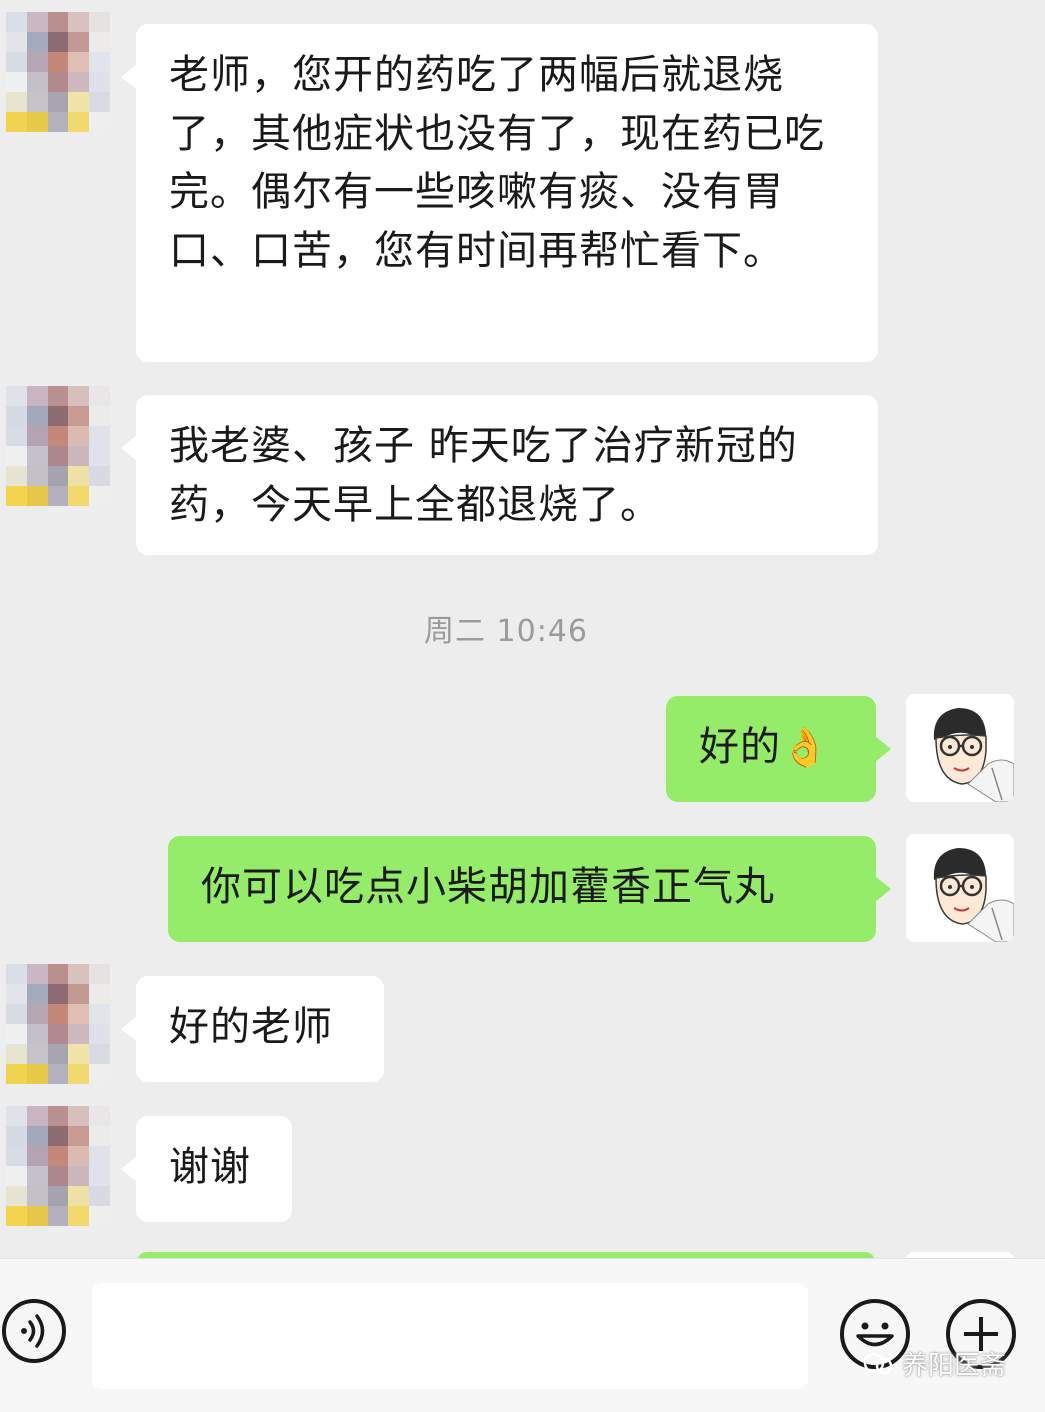 The image size is (1045, 1412). I want to click on message-input, so click(450, 1336).